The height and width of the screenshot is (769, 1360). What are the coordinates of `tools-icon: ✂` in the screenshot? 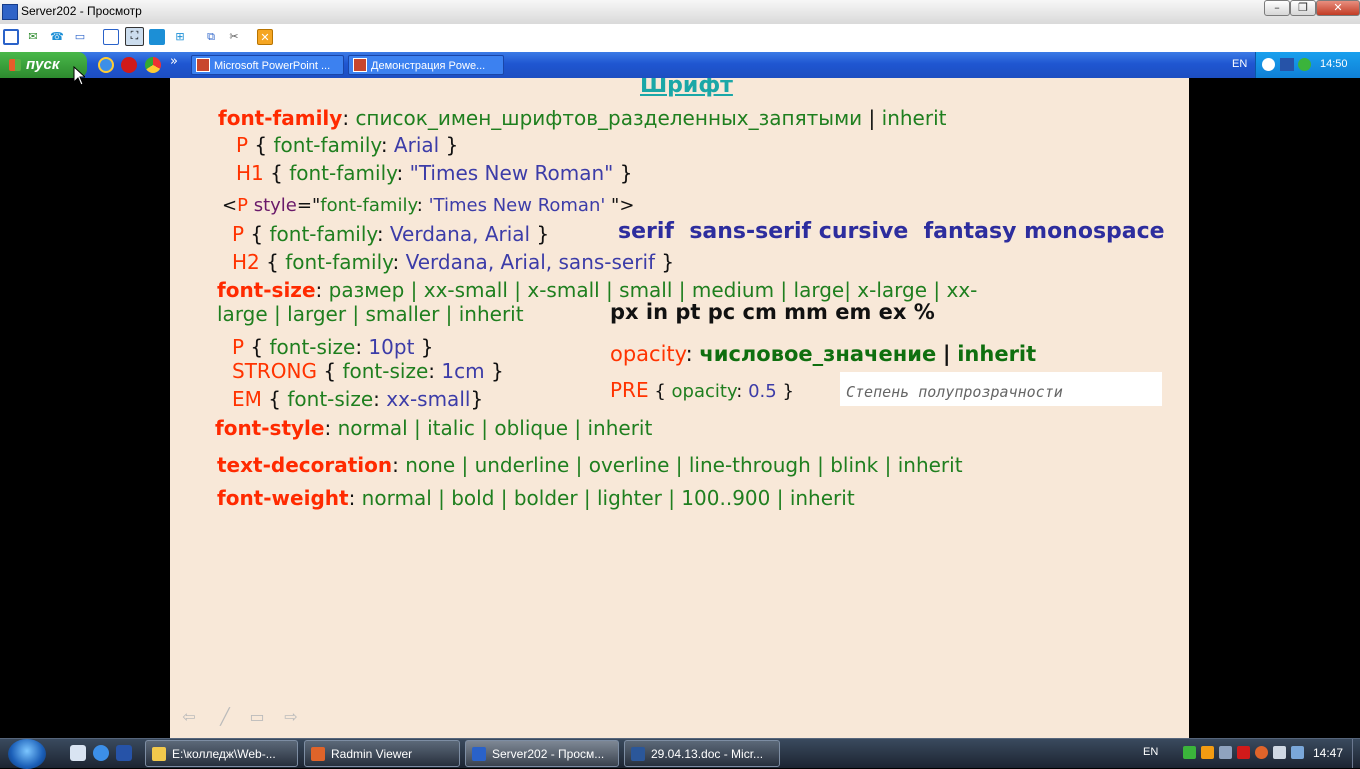 It's located at (234, 37).